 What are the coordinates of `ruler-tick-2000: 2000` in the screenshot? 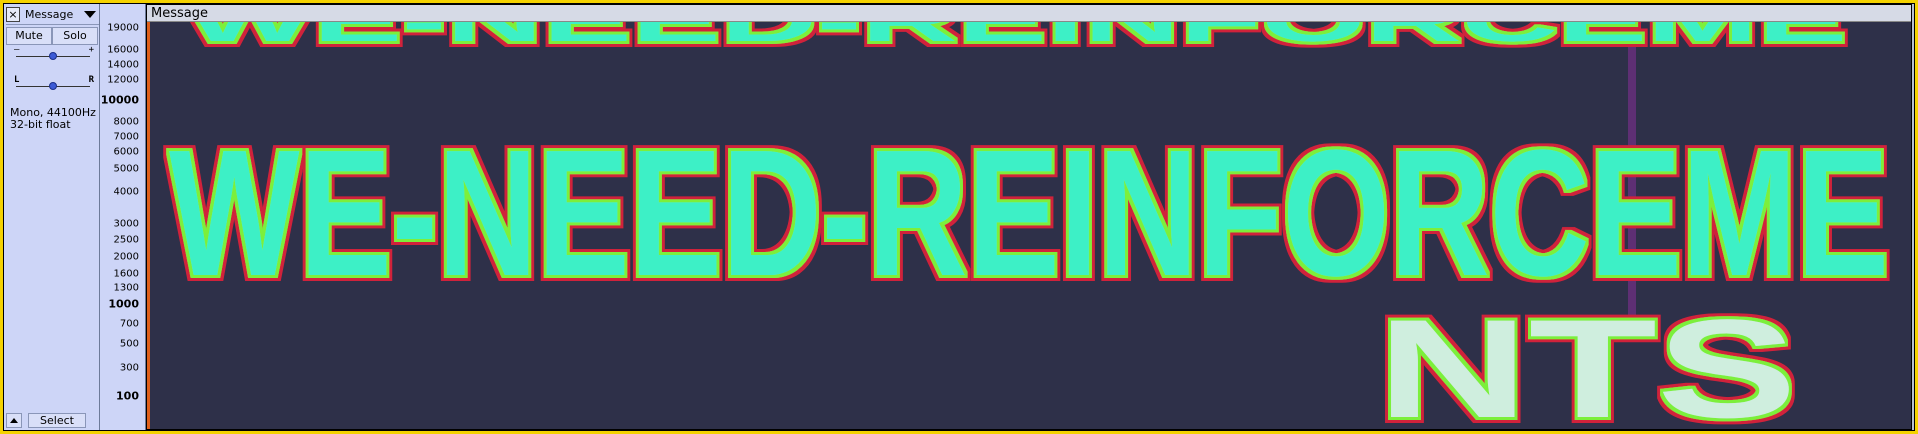 It's located at (126, 257).